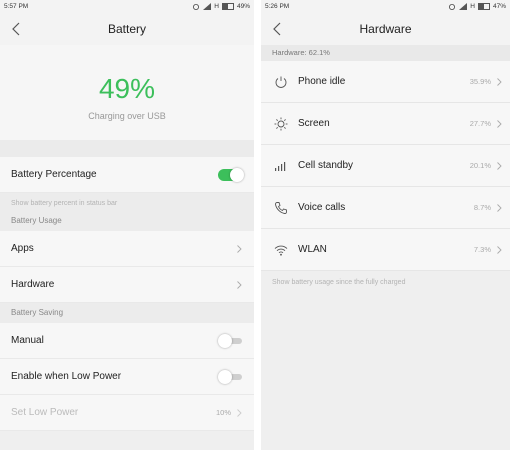 The width and height of the screenshot is (510, 450). What do you see at coordinates (281, 250) in the screenshot?
I see `wifi-icon` at bounding box center [281, 250].